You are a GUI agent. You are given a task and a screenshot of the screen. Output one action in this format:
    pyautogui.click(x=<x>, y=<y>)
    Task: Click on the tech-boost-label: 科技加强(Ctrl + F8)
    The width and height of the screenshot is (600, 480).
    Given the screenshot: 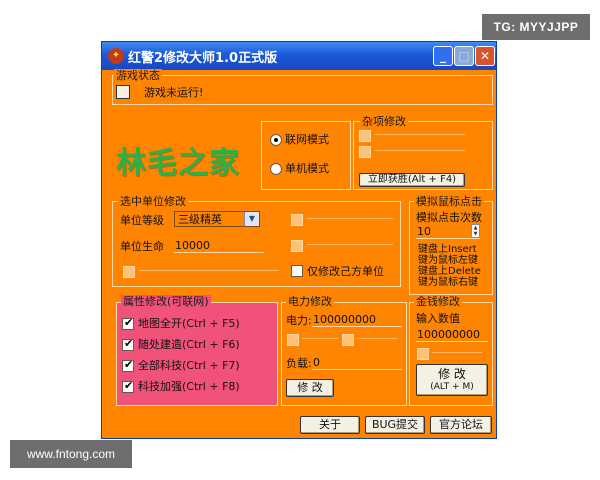 What is the action you would take?
    pyautogui.click(x=189, y=386)
    